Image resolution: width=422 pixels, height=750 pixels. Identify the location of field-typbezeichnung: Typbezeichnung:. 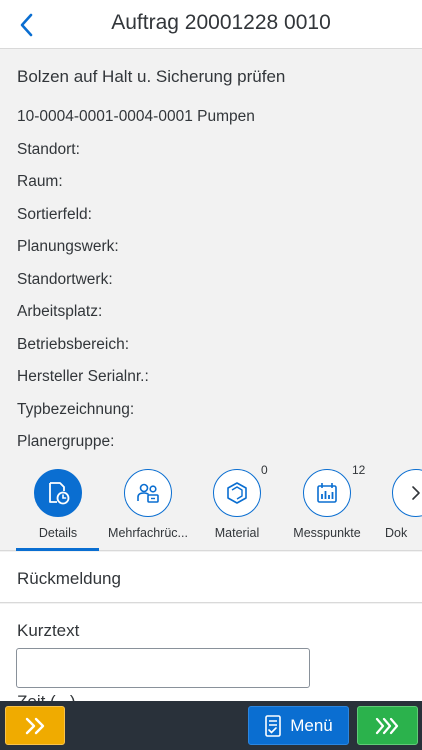
(77, 410).